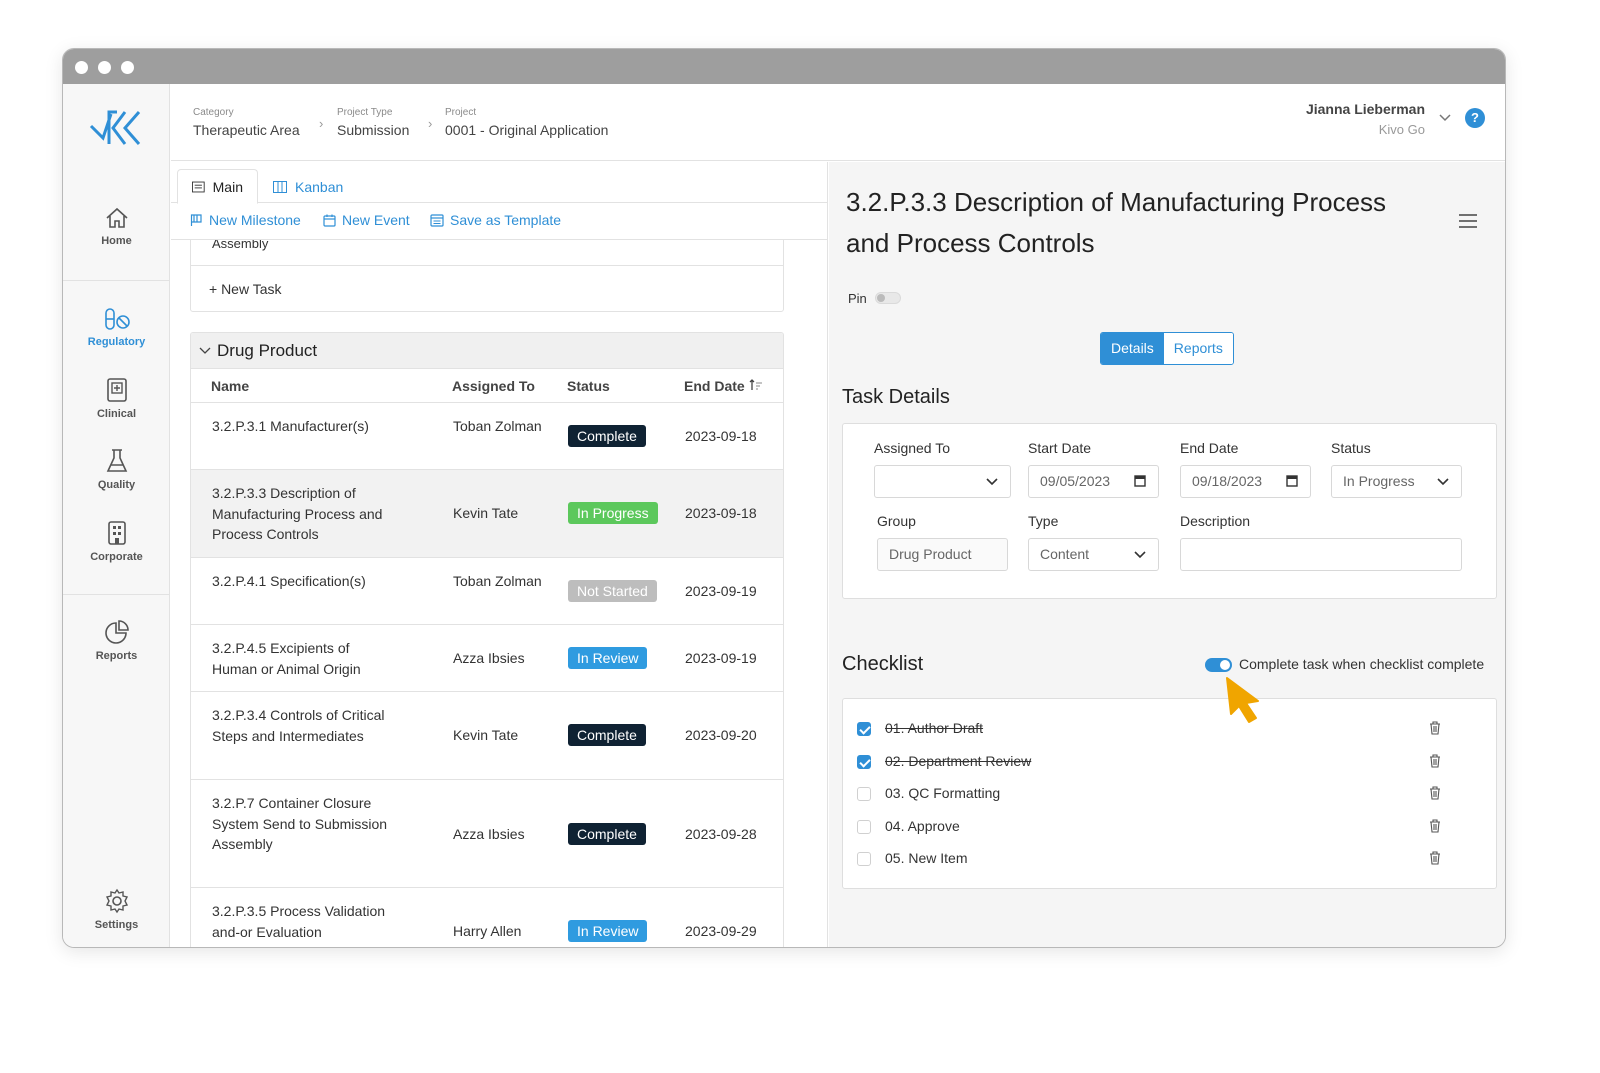 The width and height of the screenshot is (1600, 1073). What do you see at coordinates (1365, 119) in the screenshot?
I see `user-menu: Jianna Lieberman Kivo Go` at bounding box center [1365, 119].